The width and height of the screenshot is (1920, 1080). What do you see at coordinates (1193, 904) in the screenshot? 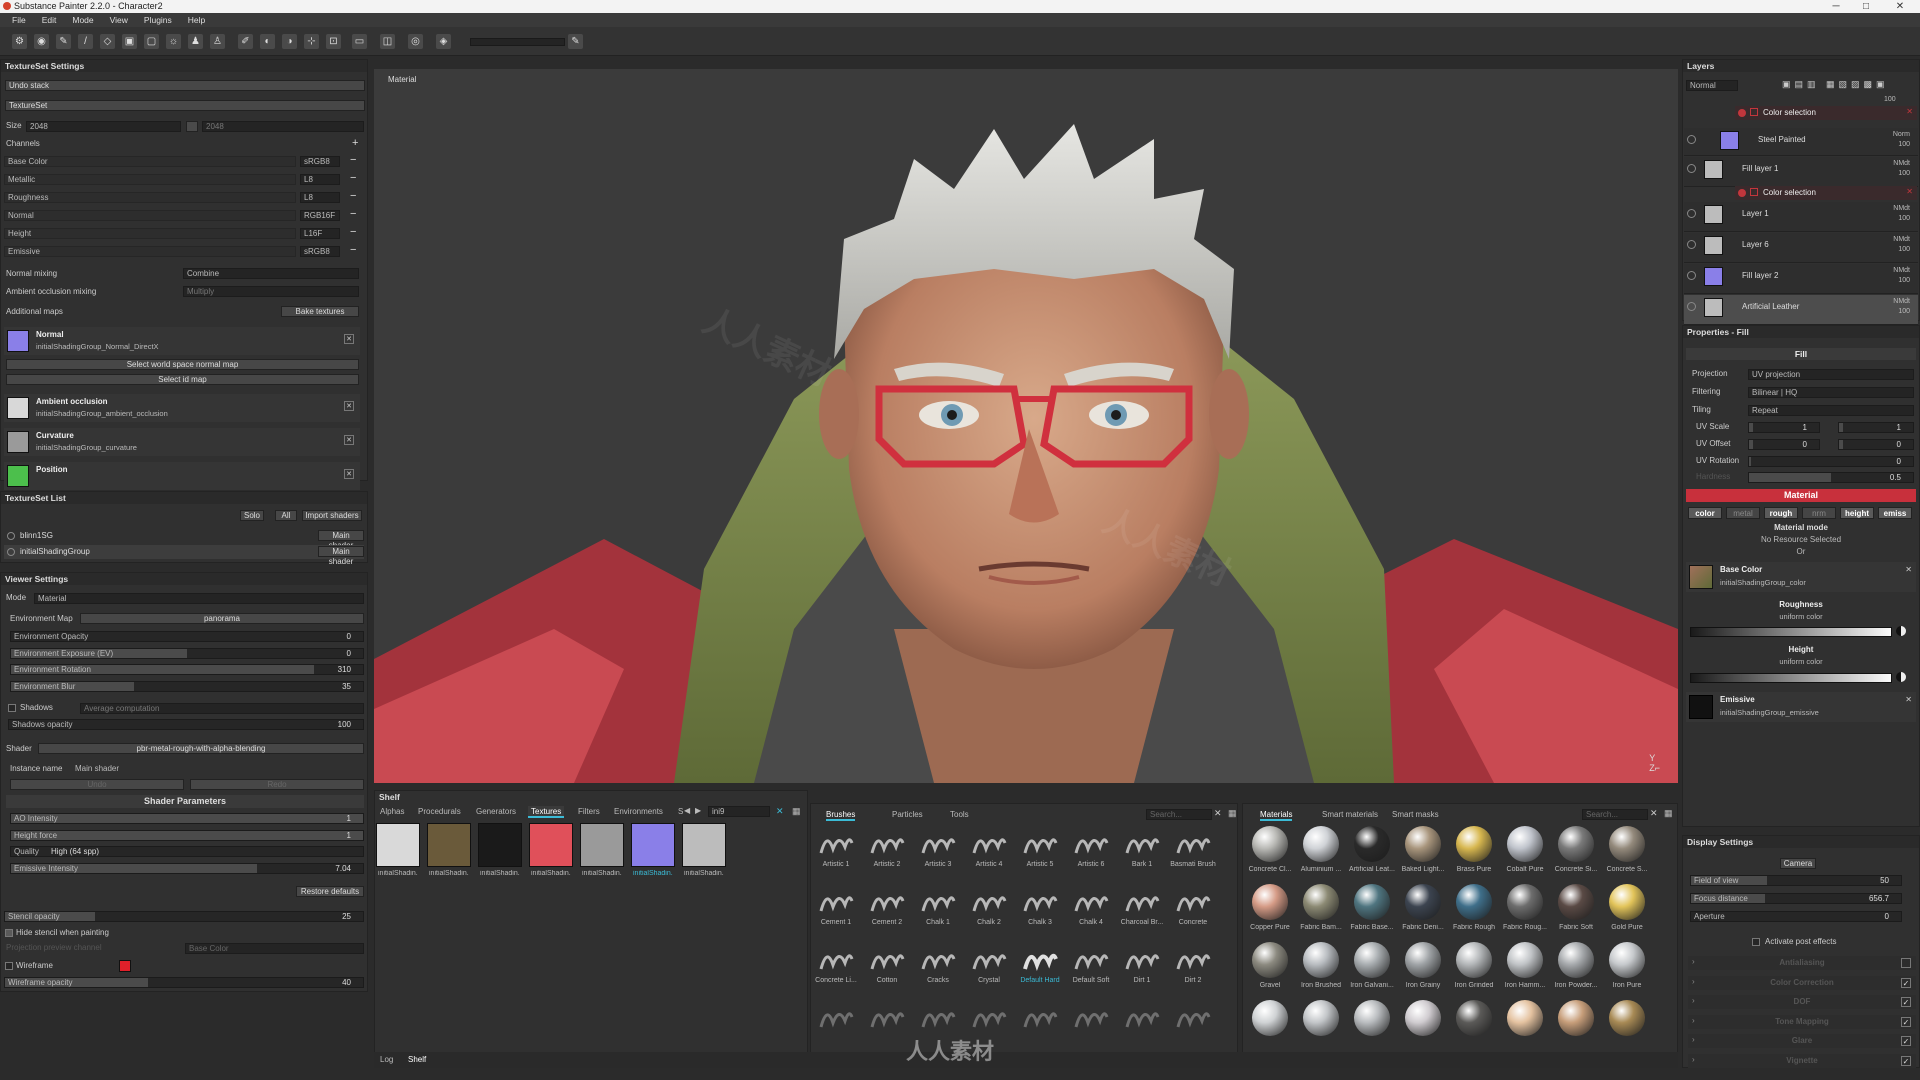
I see `brush-item: Concrete` at bounding box center [1193, 904].